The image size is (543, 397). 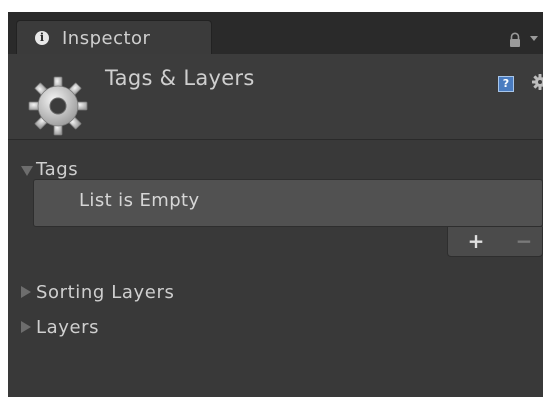 What do you see at coordinates (275, 293) in the screenshot?
I see `sorting-layers-foldout: Sorting Layers` at bounding box center [275, 293].